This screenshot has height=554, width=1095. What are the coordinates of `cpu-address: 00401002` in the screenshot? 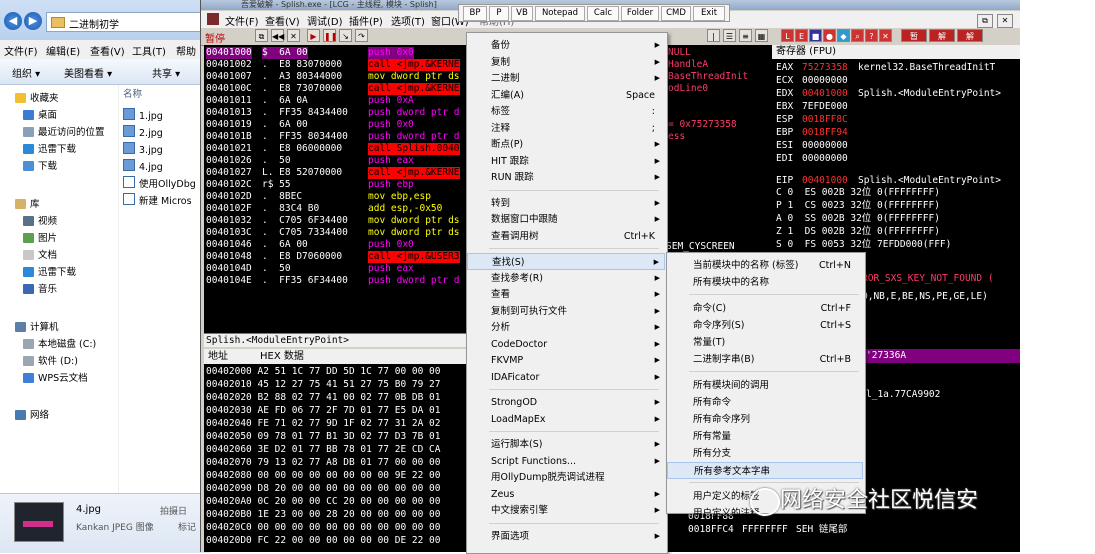 It's located at (229, 65).